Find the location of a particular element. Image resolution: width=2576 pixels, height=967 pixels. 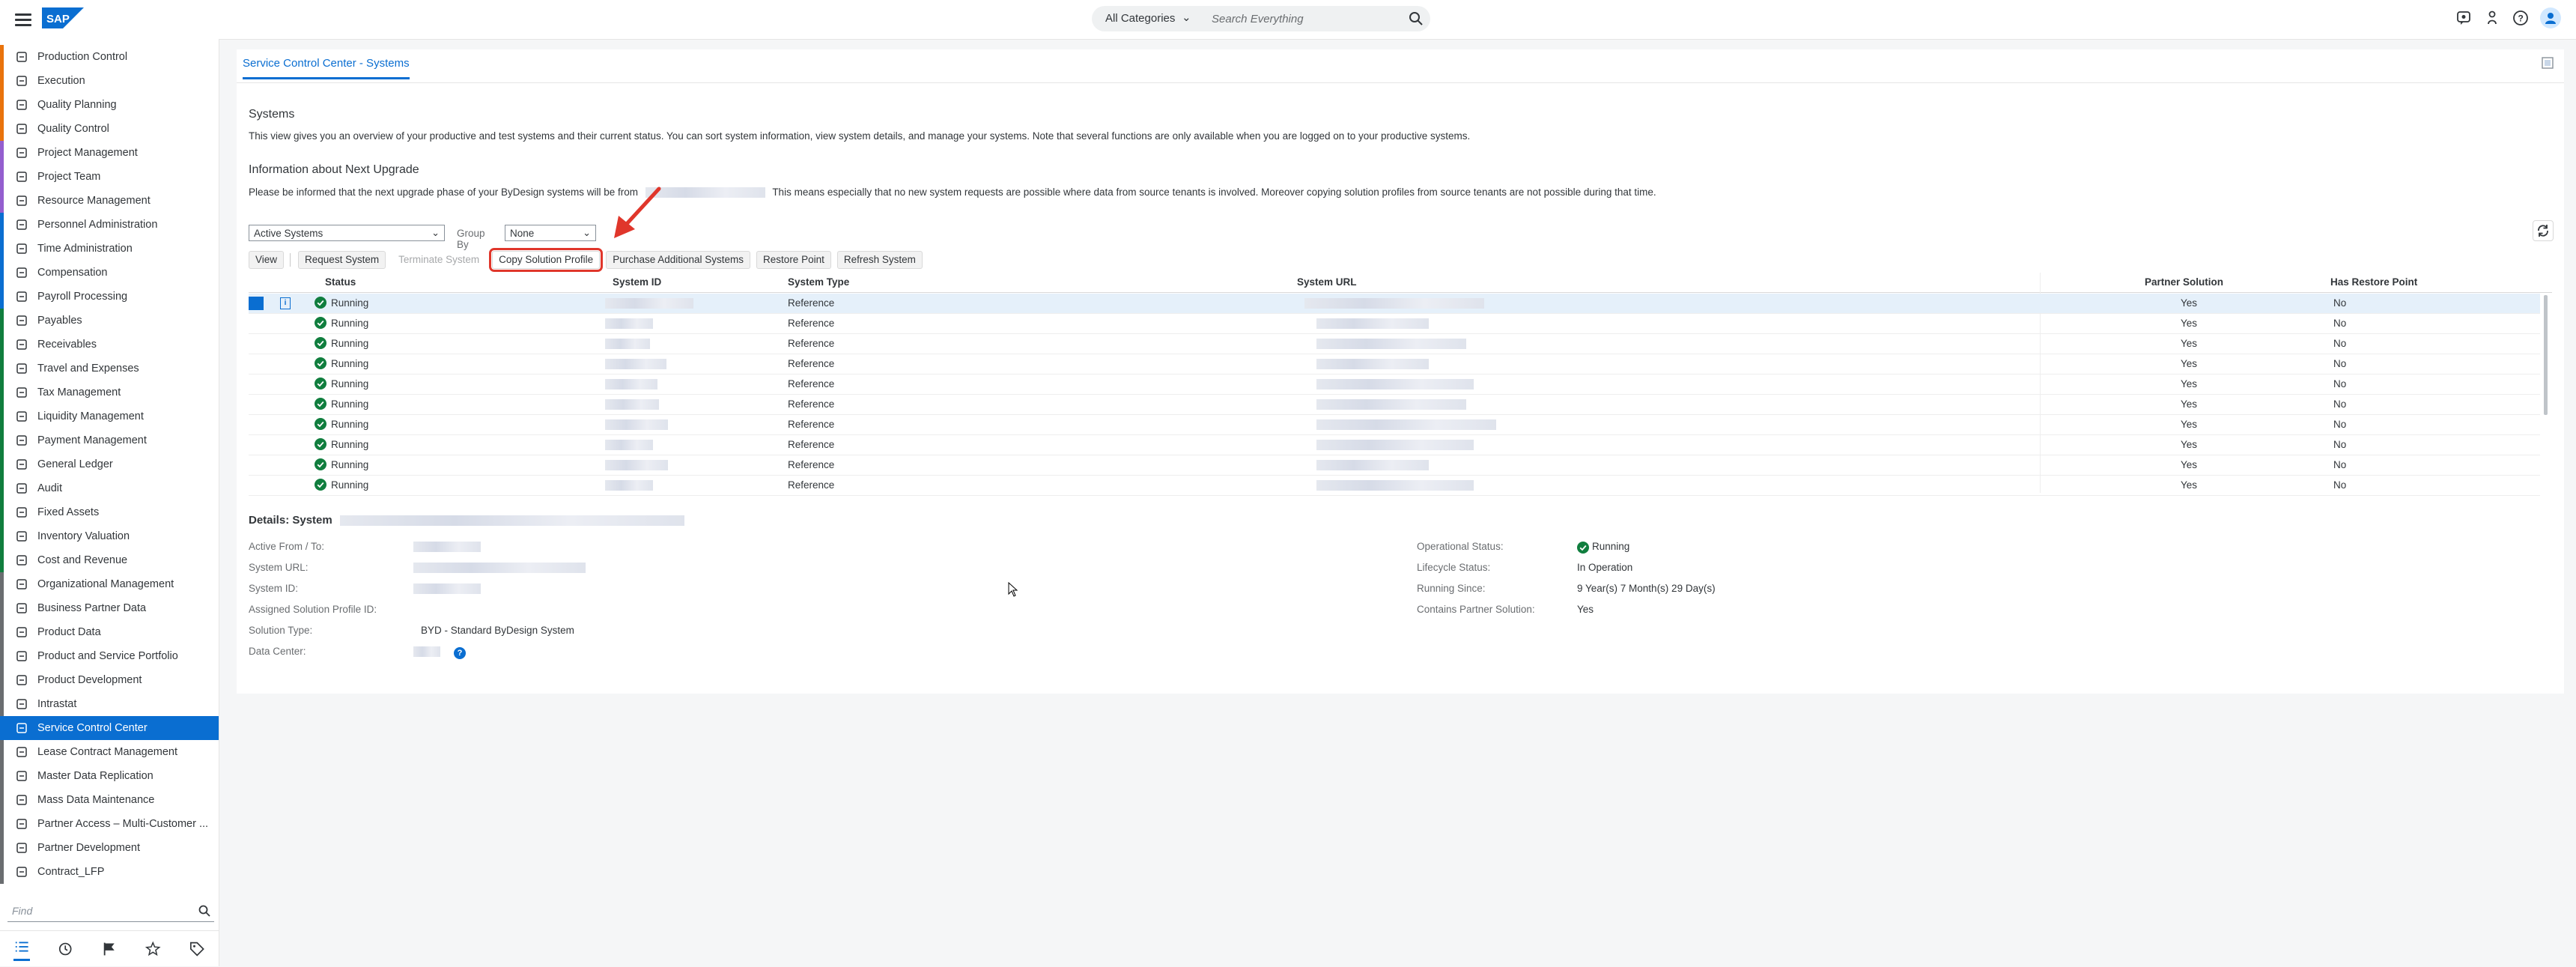

sidebar-item-lease-contract-management: Lease Contract Management is located at coordinates (109, 752).